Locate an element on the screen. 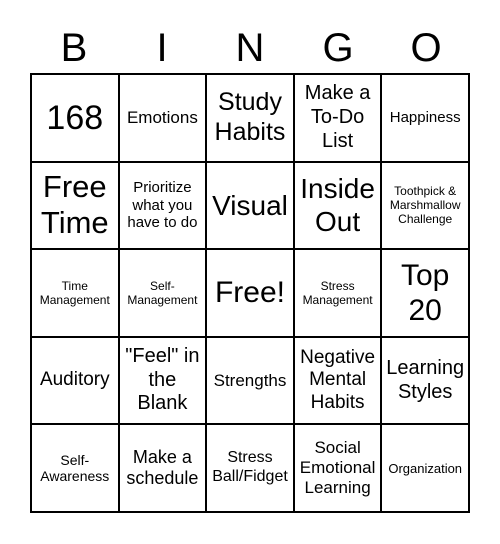  bingo-cell: Study Habits is located at coordinates (250, 118).